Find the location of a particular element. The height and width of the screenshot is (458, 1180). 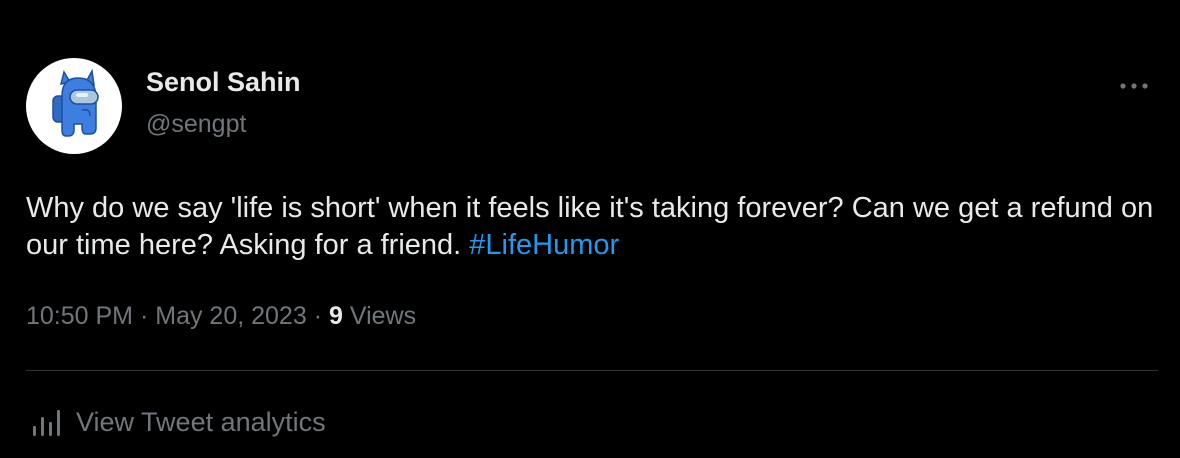

author-handle: @sengpt is located at coordinates (196, 124).